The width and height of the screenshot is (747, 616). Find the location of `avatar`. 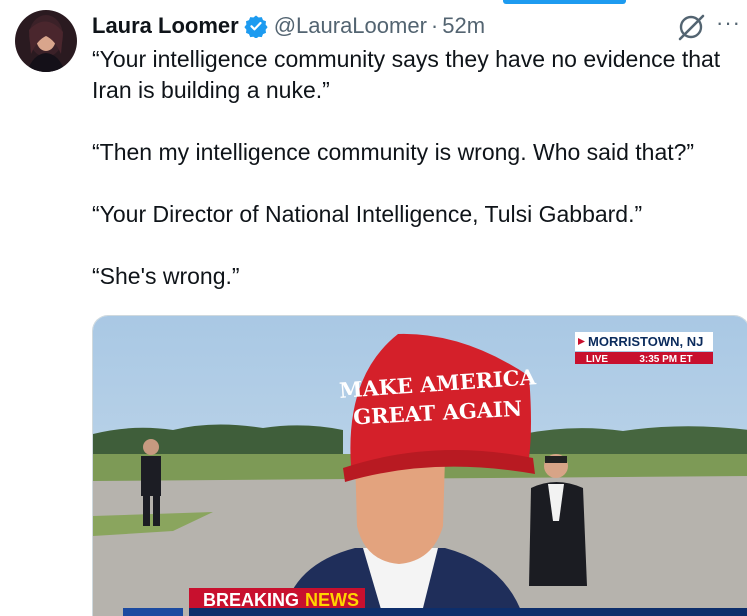

avatar is located at coordinates (46, 41).